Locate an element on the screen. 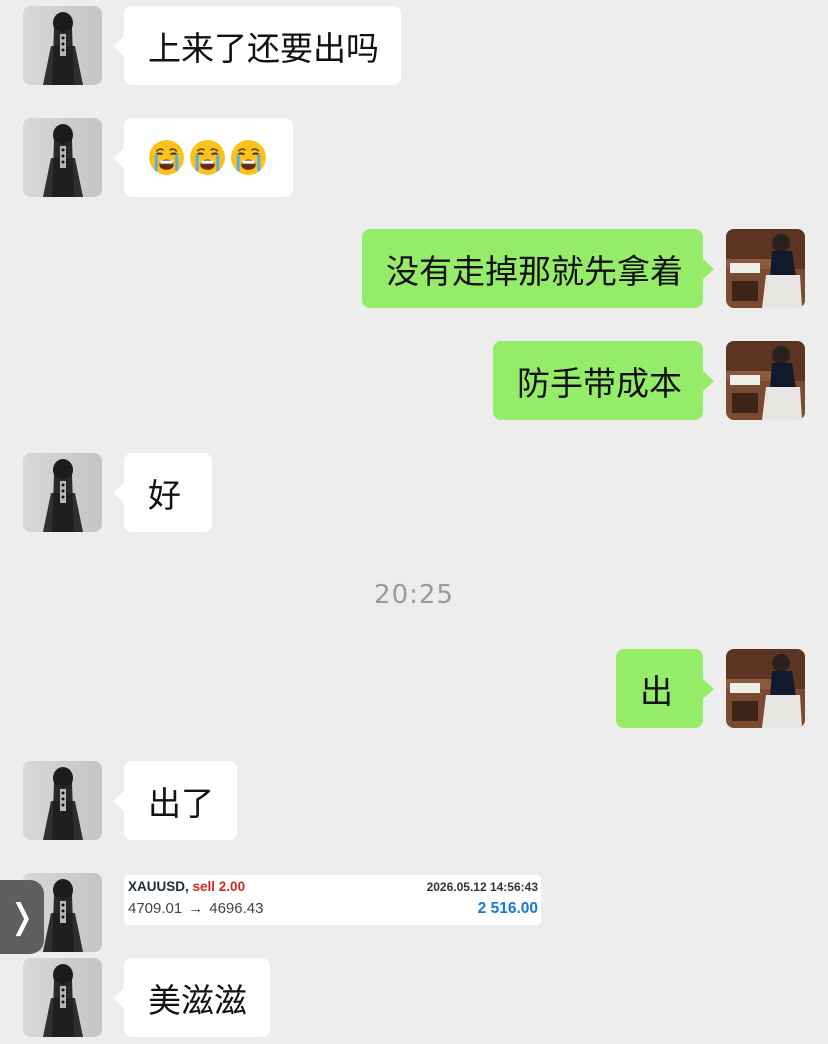  emoji-row is located at coordinates (207, 157).